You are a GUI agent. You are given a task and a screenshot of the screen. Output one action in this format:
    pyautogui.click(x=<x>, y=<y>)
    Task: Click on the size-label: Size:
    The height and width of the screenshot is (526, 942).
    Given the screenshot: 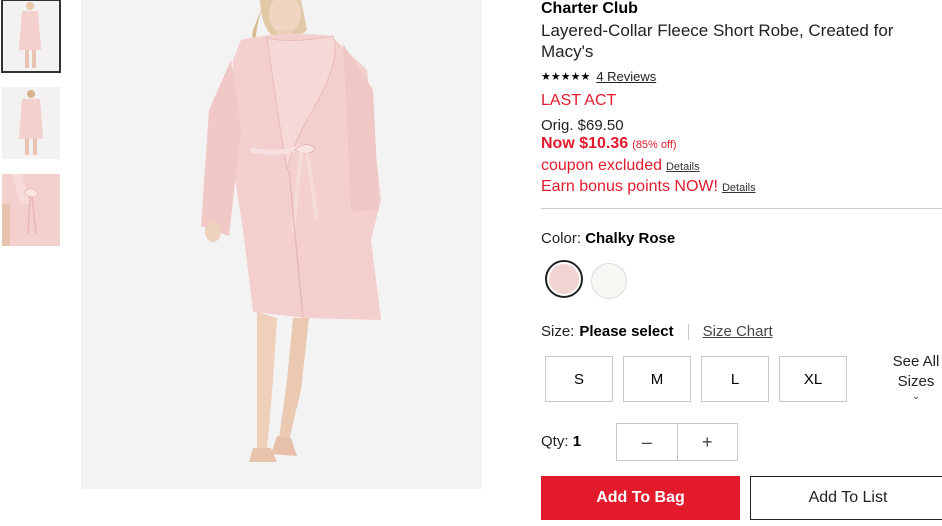 What is the action you would take?
    pyautogui.click(x=558, y=331)
    